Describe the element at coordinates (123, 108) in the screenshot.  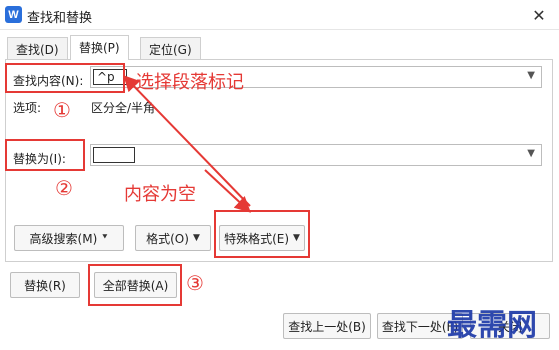
I see `options-value: 区分全/半角` at that location.